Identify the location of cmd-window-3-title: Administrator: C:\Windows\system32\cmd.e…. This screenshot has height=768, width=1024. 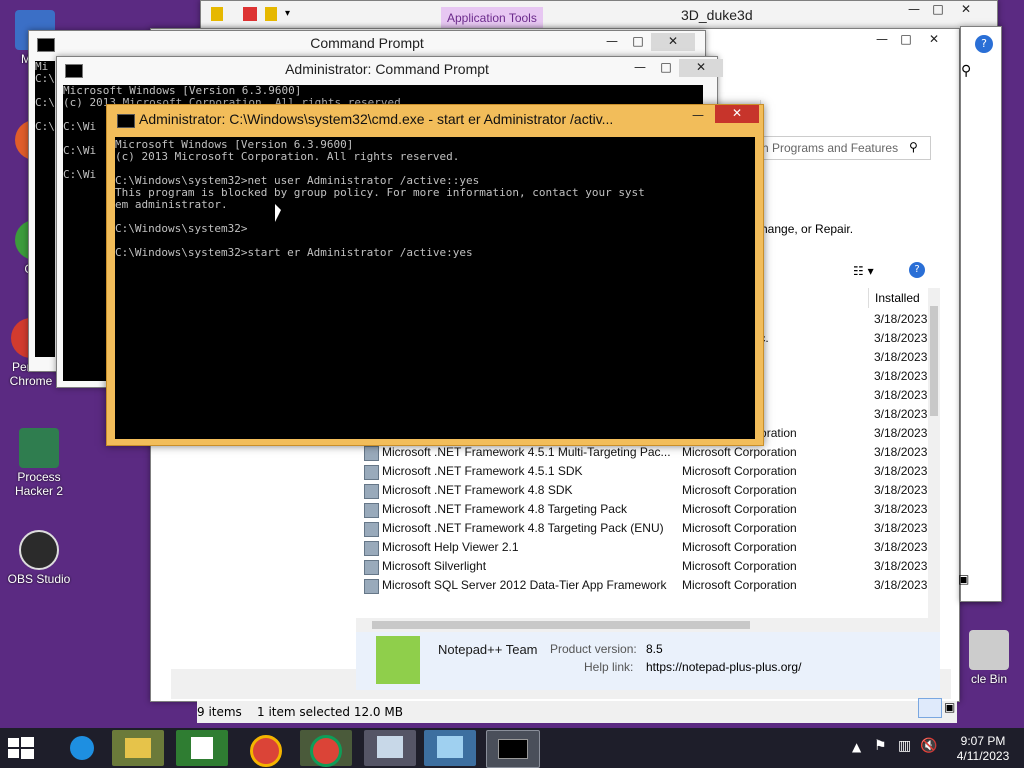
(376, 119).